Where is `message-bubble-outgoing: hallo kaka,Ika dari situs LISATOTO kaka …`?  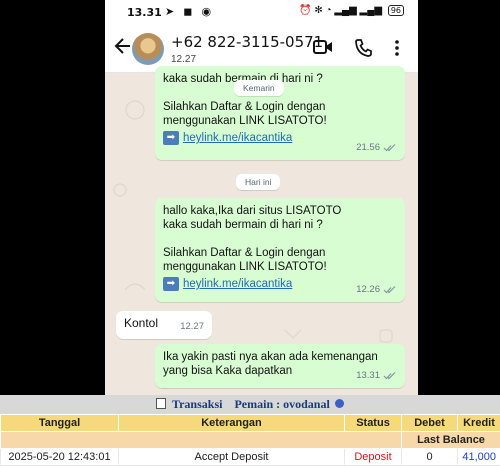 message-bubble-outgoing: hallo kaka,Ika dari situs LISATOTO kaka … is located at coordinates (280, 250).